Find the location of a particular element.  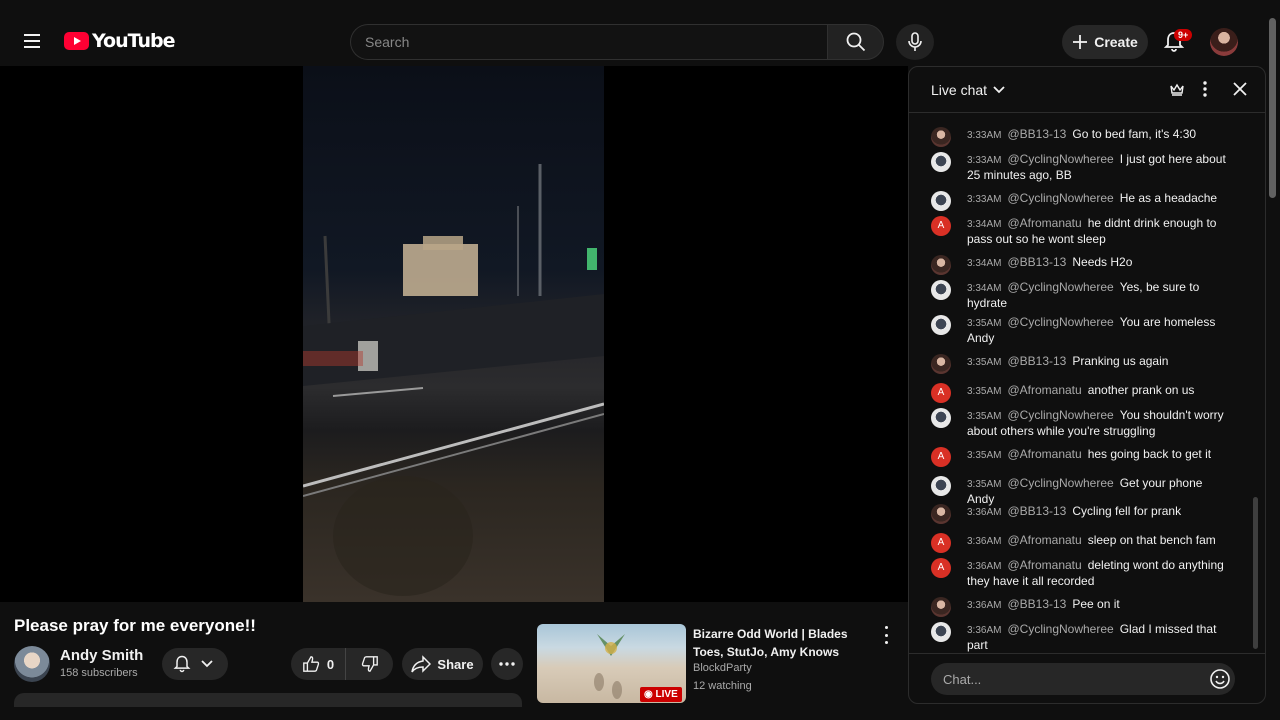

page-scrollbar is located at coordinates (1272, 108).